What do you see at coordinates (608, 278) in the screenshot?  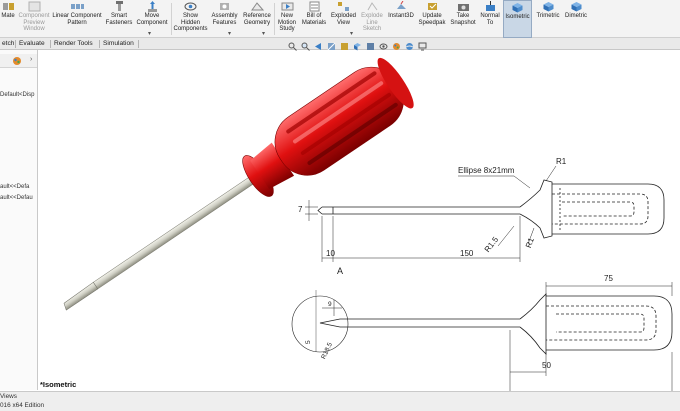 I see `dimension-75: 75` at bounding box center [608, 278].